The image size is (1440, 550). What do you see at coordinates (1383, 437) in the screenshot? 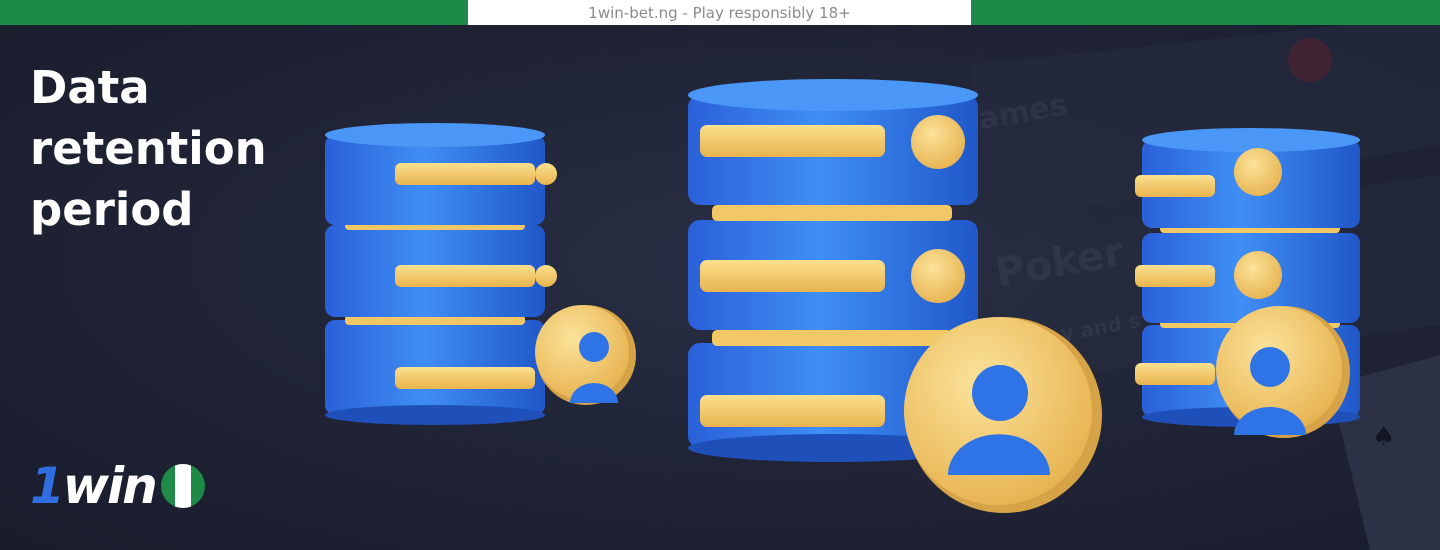
I see `spade-icon: ♠` at bounding box center [1383, 437].